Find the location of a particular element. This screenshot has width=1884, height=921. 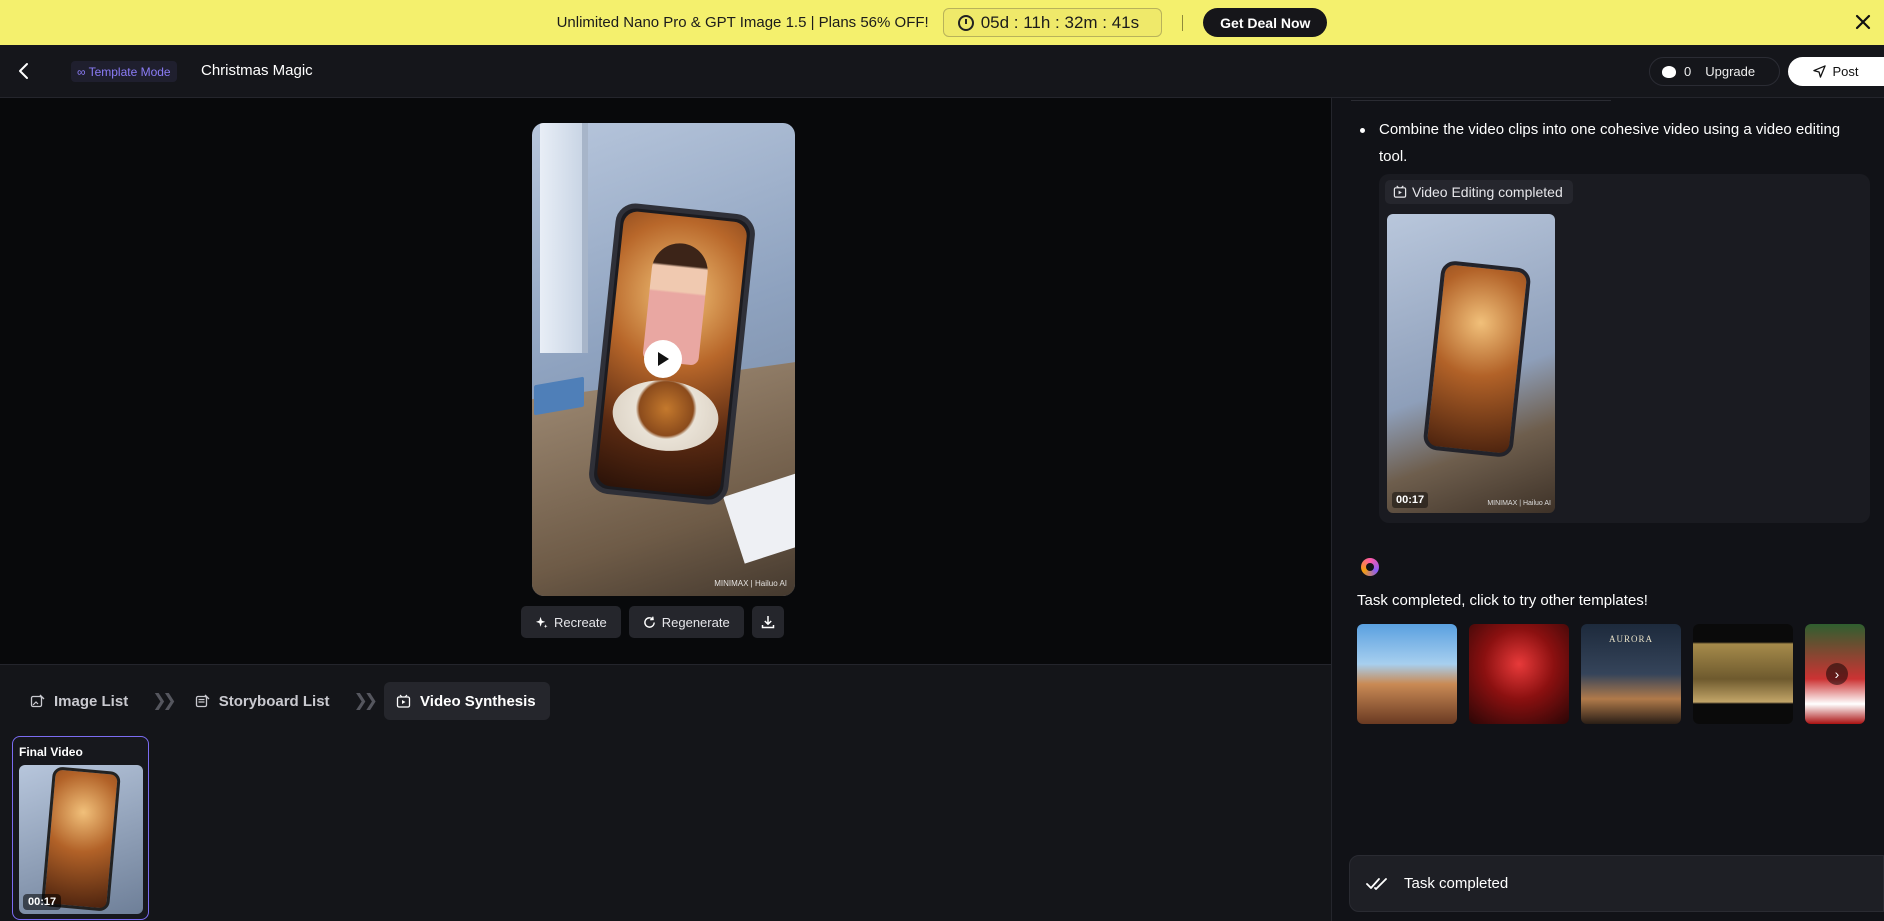

assistant-avatar-icon is located at coordinates (1370, 567).